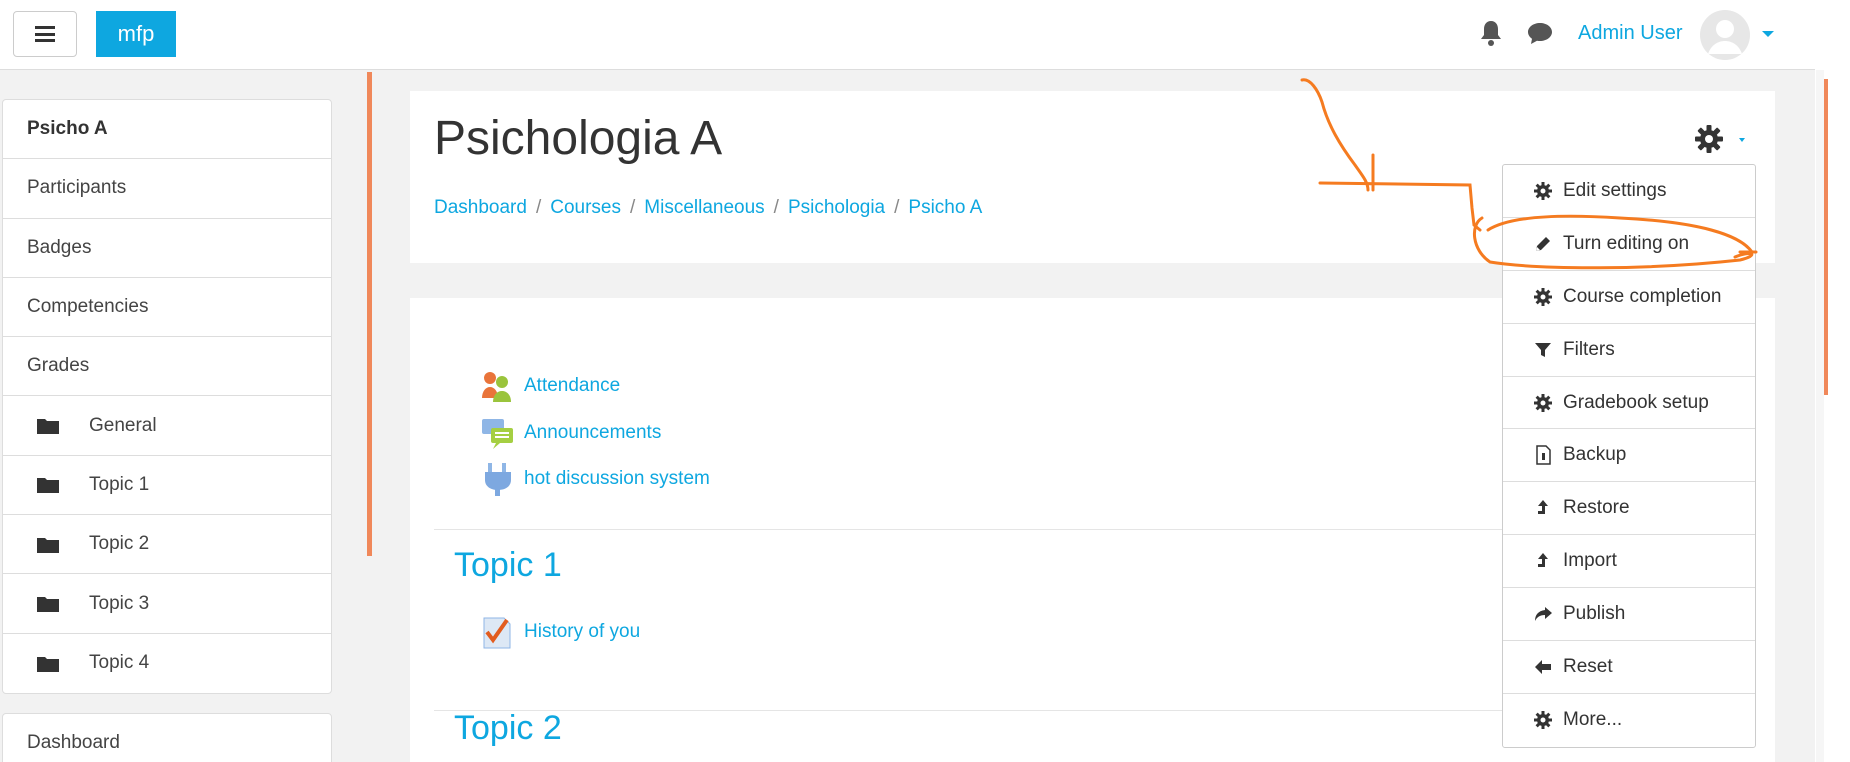 This screenshot has height=762, width=1850. Describe the element at coordinates (1596, 508) in the screenshot. I see `menu-item-label: Restore` at that location.